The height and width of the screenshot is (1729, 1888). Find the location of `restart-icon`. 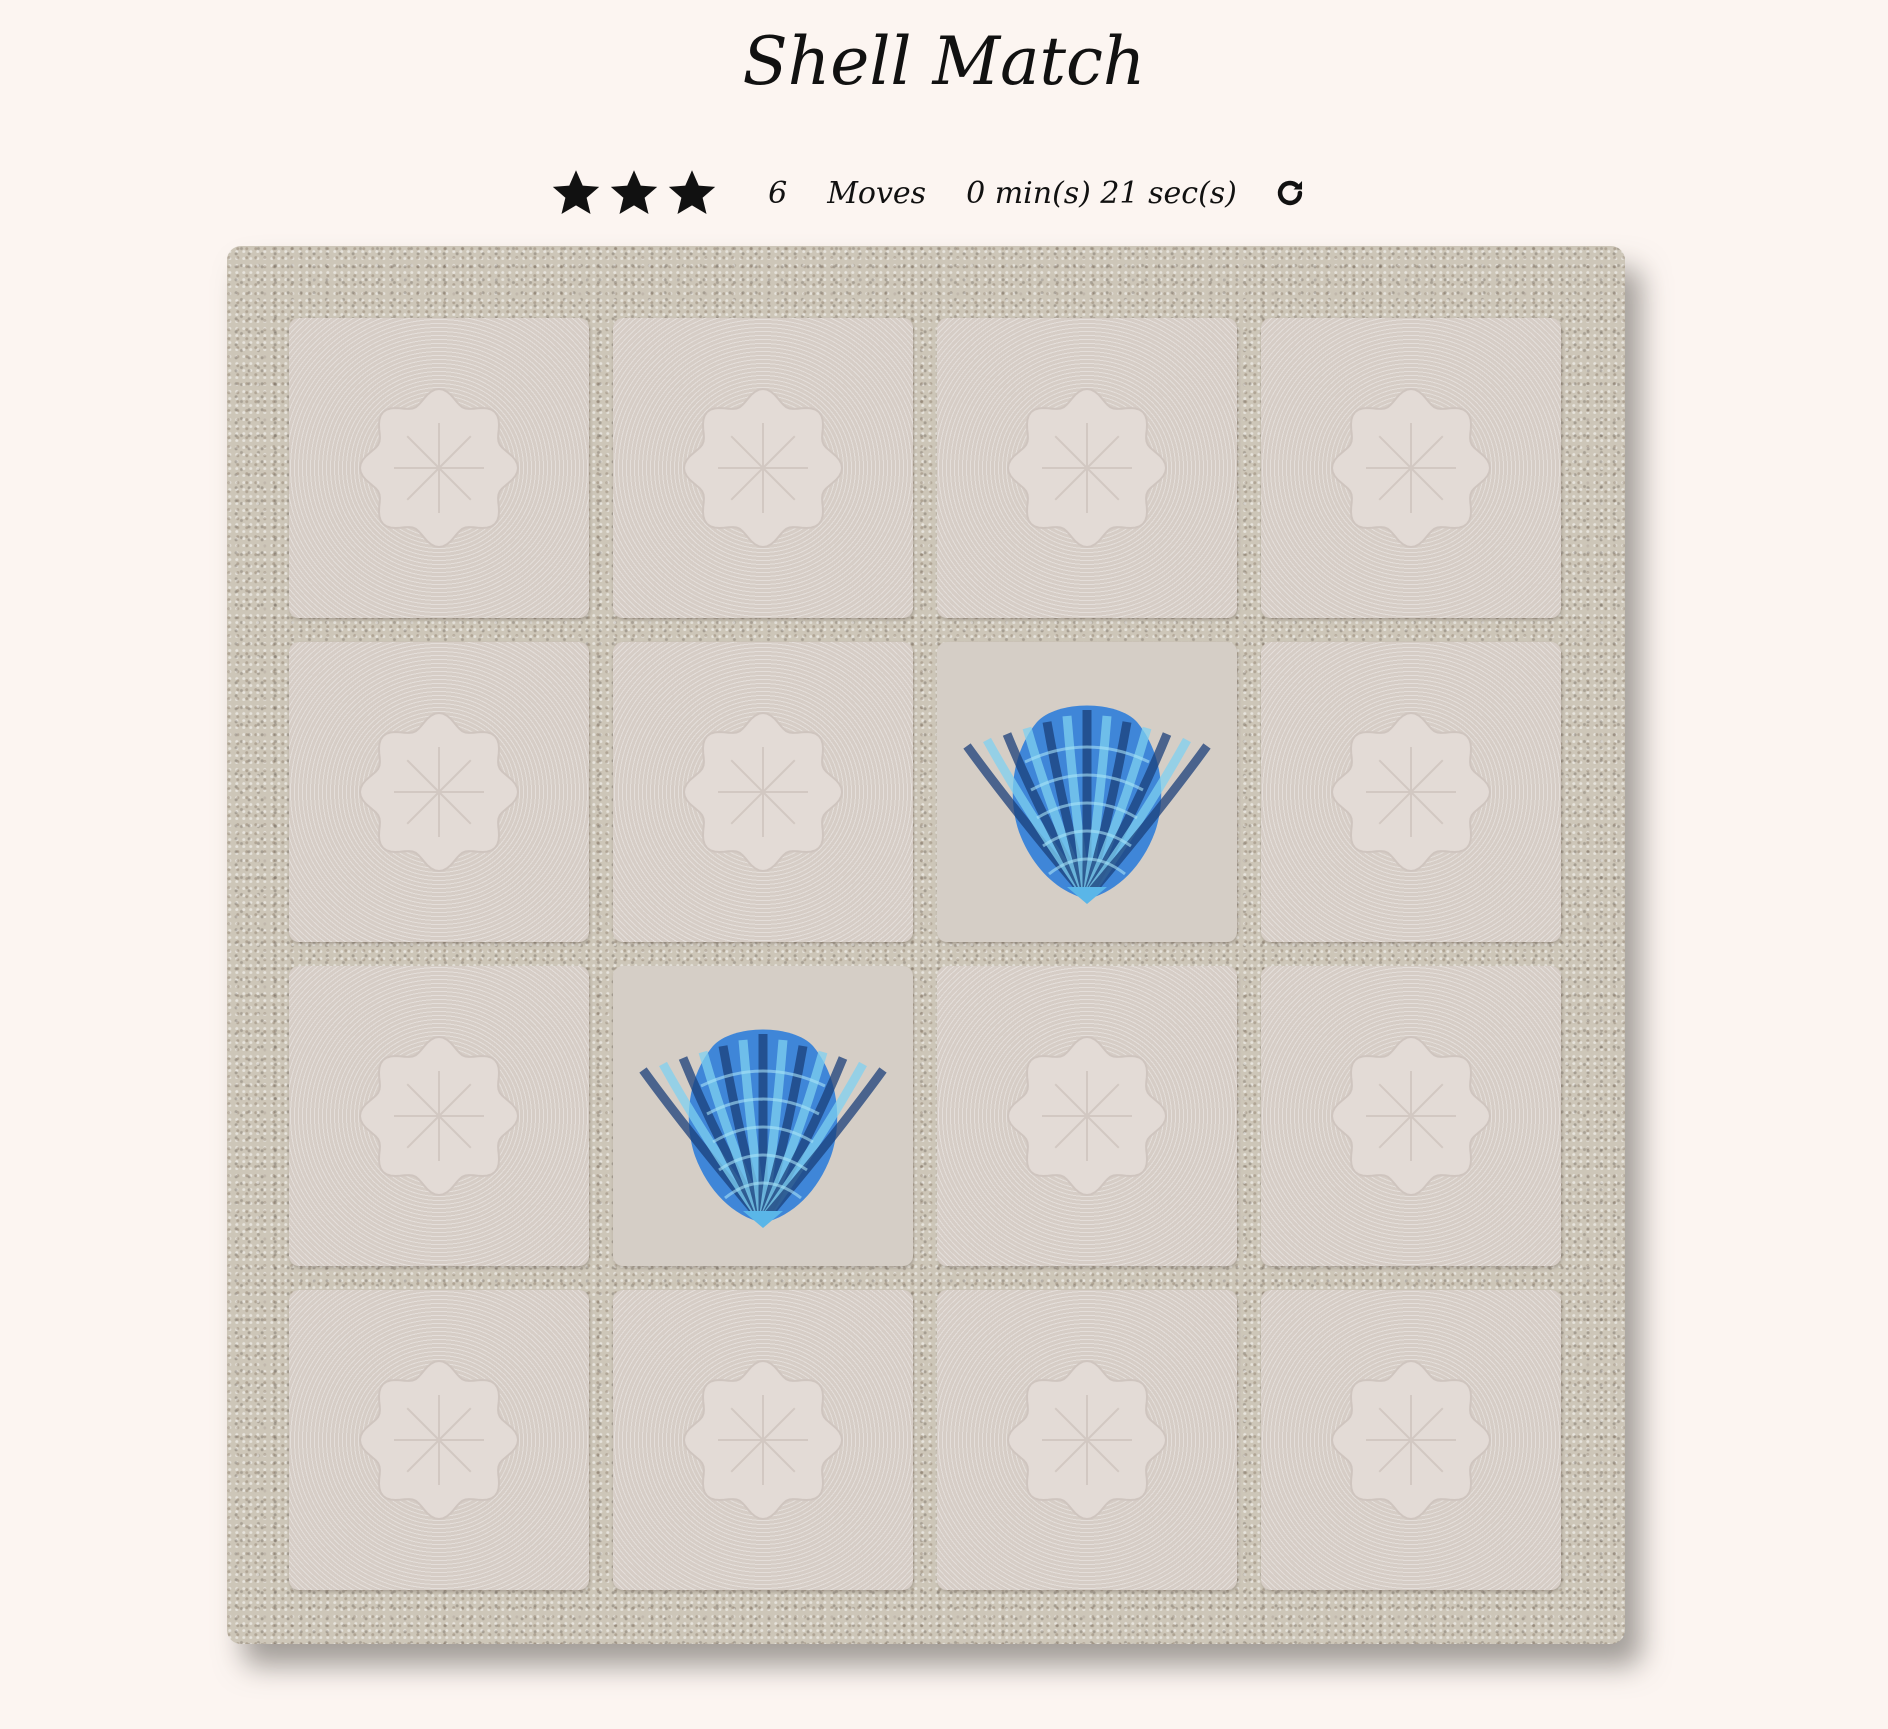

restart-icon is located at coordinates (1290, 193).